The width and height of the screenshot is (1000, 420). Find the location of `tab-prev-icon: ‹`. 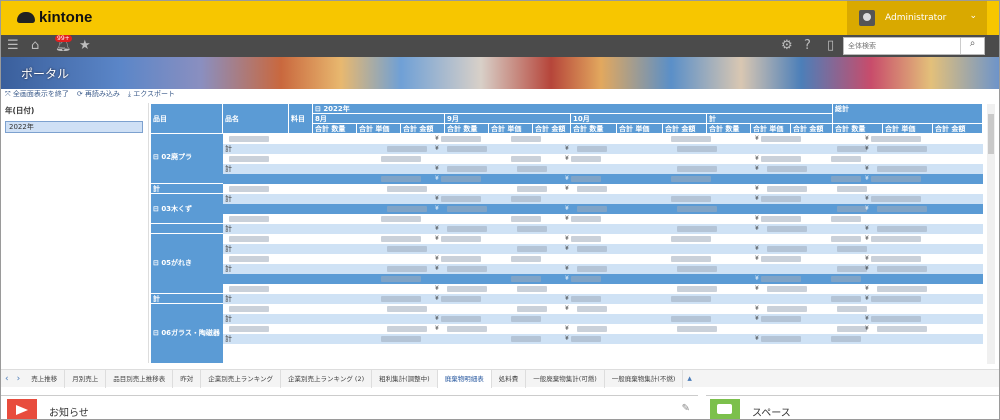

tab-prev-icon: ‹ is located at coordinates (7, 379).